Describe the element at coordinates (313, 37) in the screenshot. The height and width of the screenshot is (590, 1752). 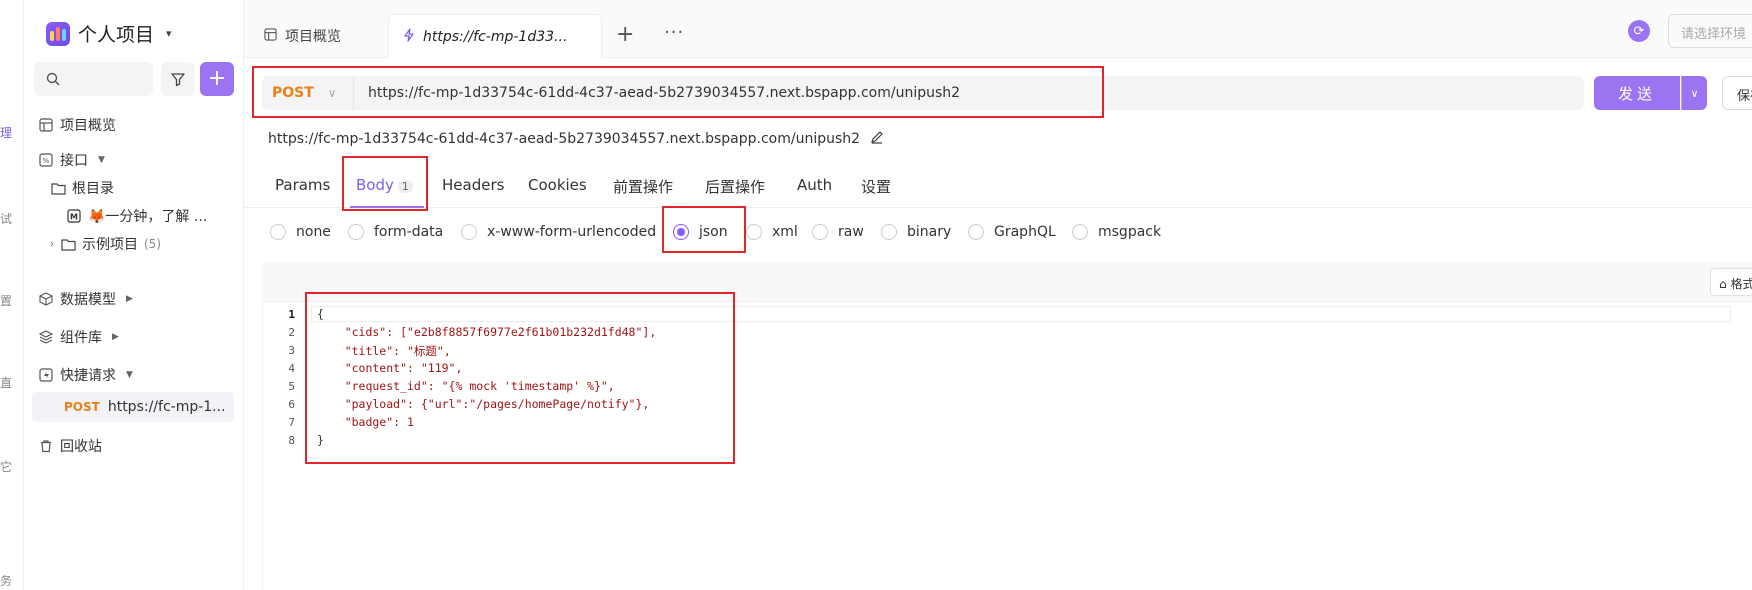
I see `tab-label: 项目概览` at that location.